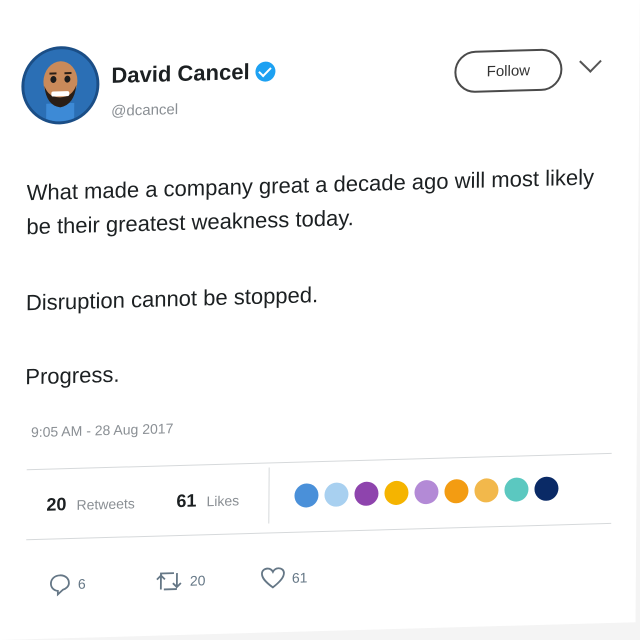 Image resolution: width=640 pixels, height=640 pixels. I want to click on avatar, so click(60, 85).